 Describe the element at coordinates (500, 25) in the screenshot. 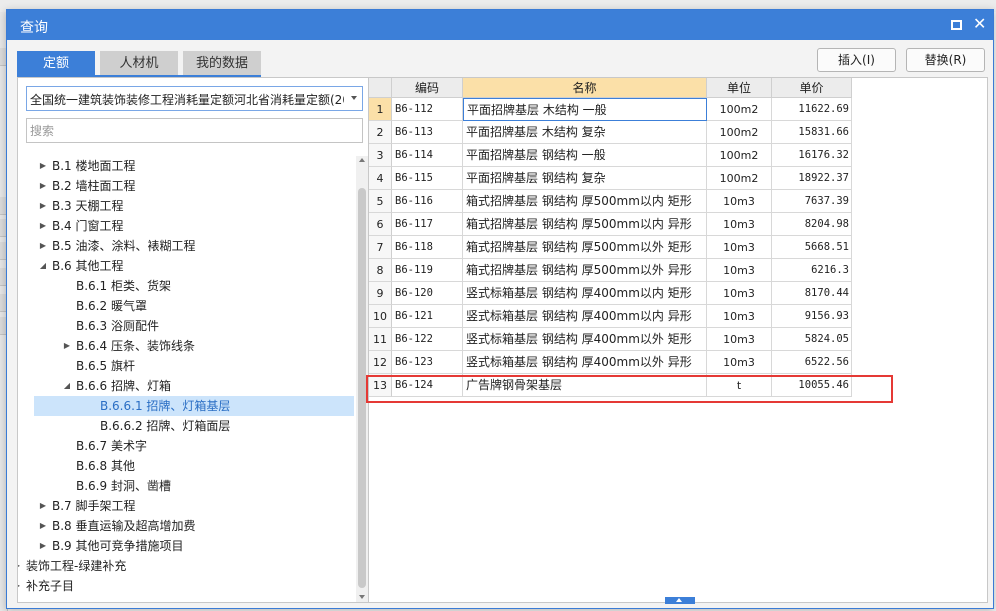

I see `dialog-titlebar: 查询 ✕` at that location.